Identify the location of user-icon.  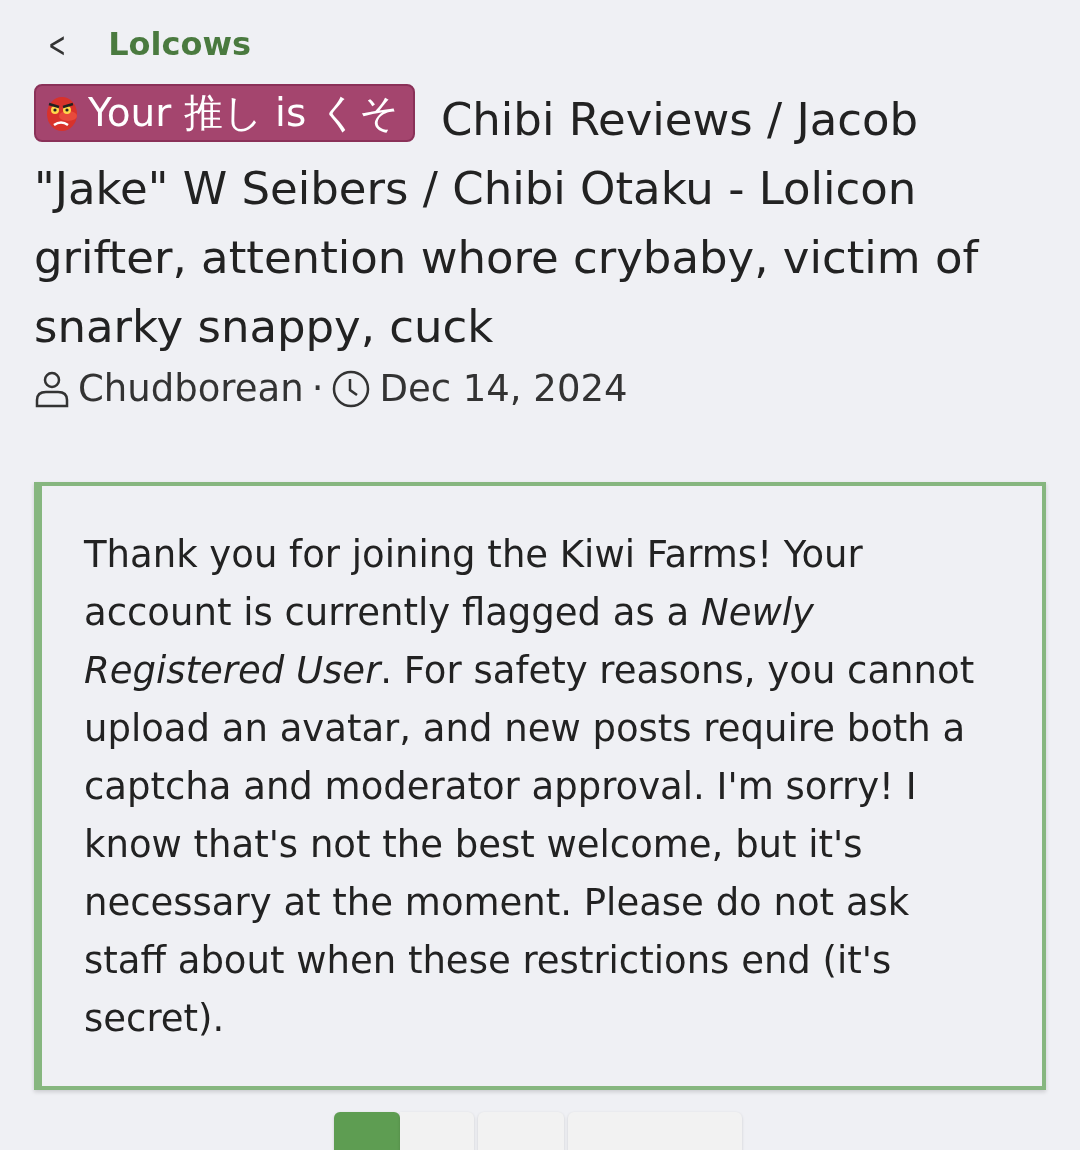
(52, 388).